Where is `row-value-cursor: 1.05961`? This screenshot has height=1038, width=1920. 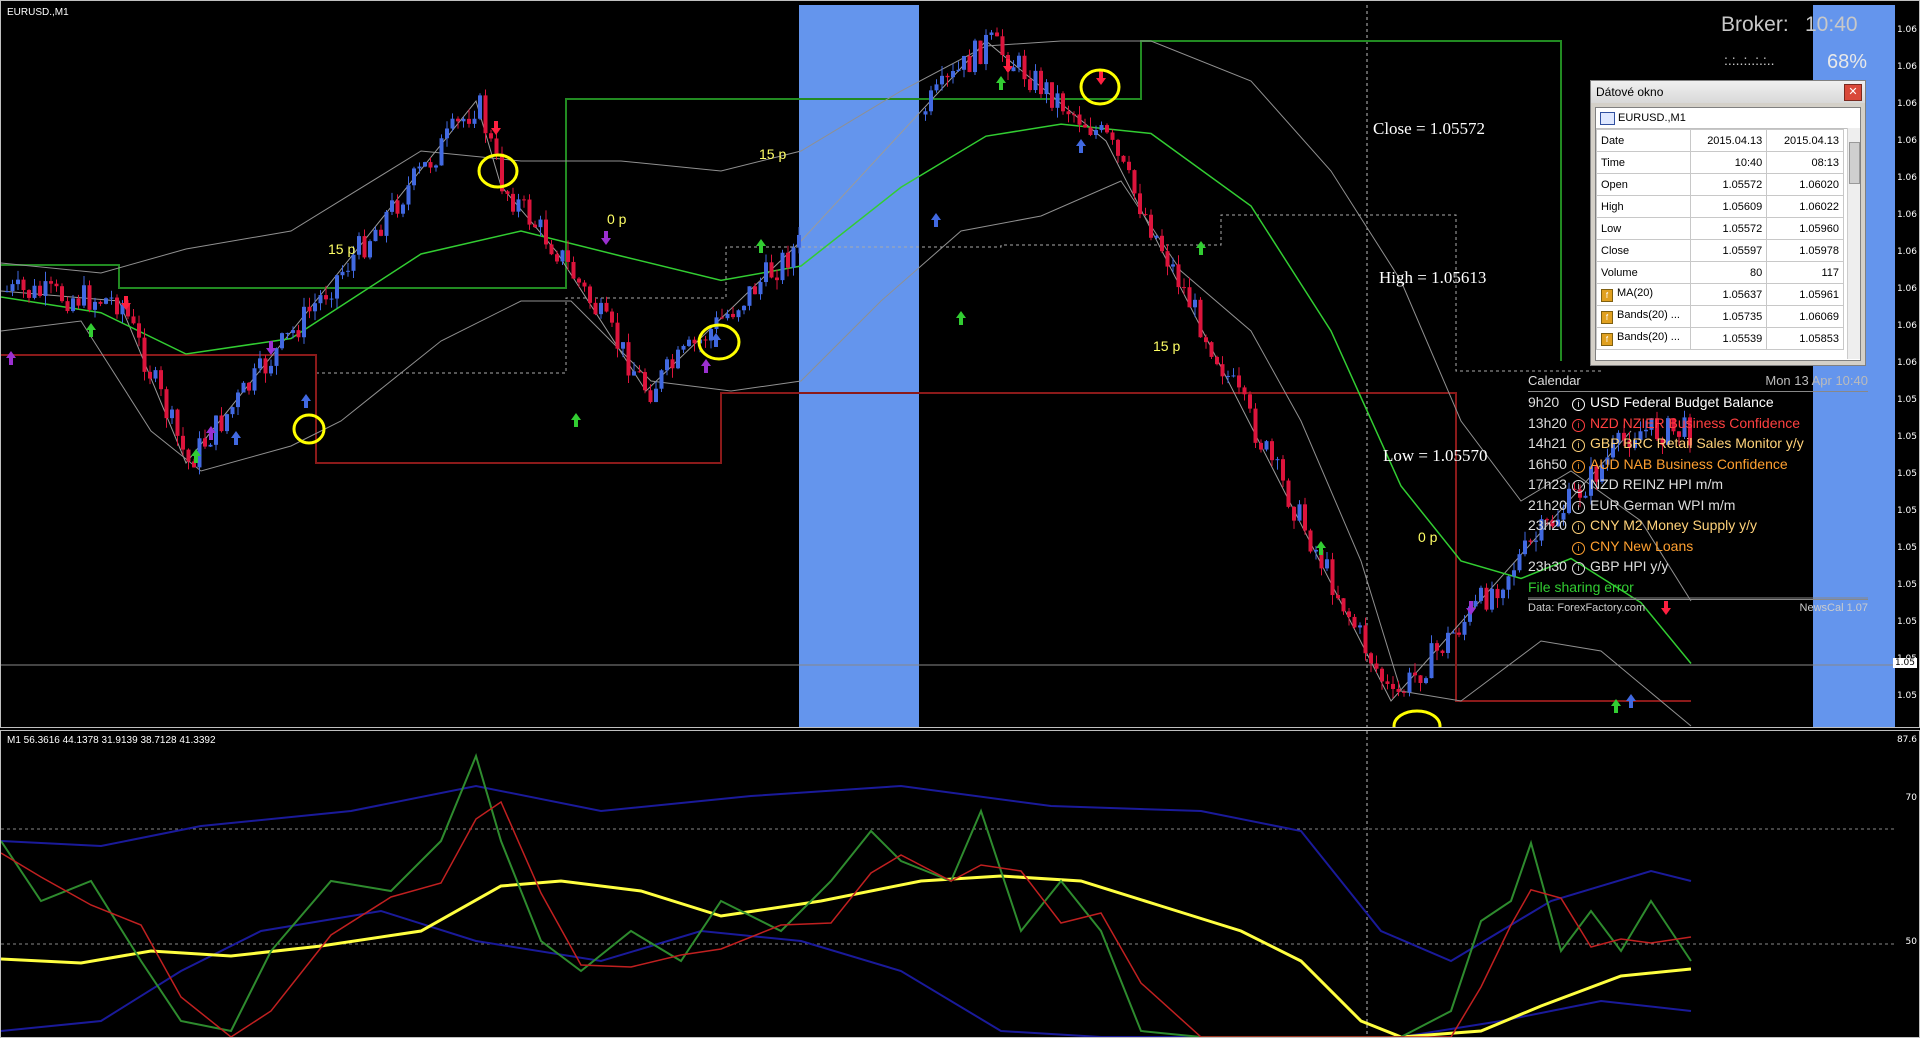 row-value-cursor: 1.05961 is located at coordinates (1805, 294).